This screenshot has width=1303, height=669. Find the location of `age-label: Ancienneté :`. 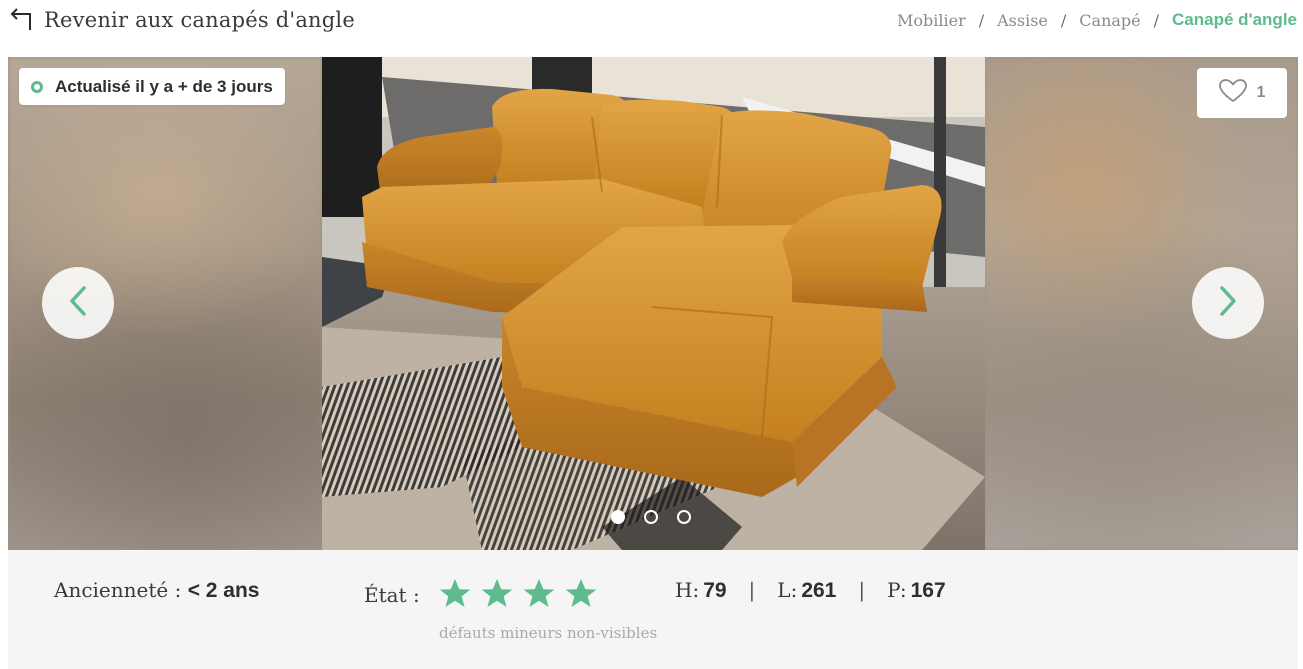

age-label: Ancienneté : is located at coordinates (118, 590).